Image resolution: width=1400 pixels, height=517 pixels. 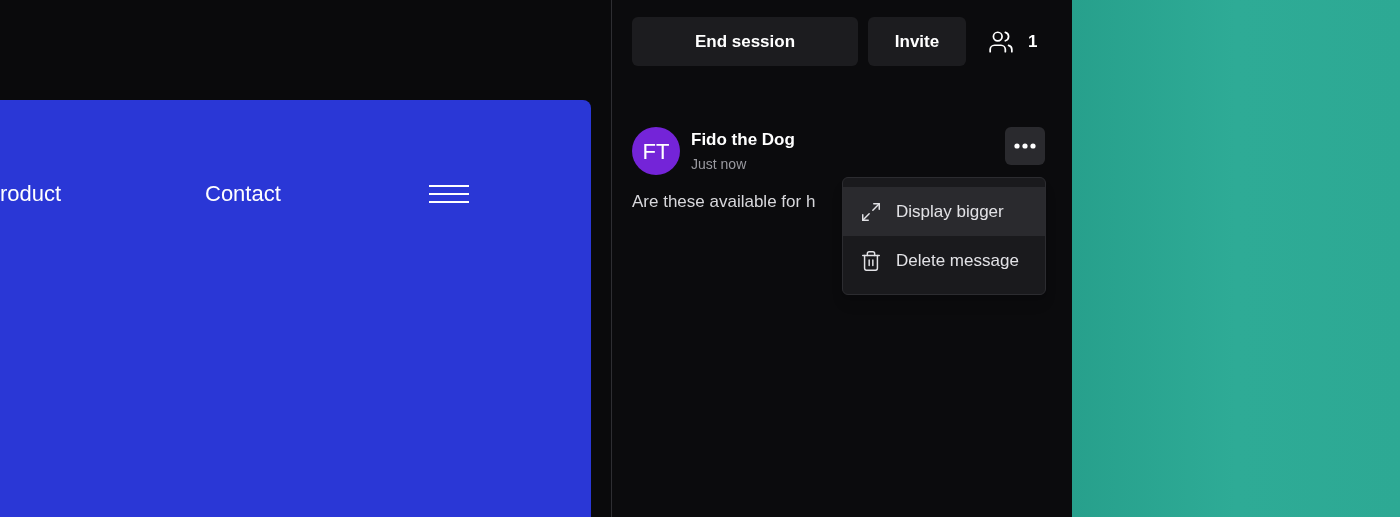 What do you see at coordinates (102, 194) in the screenshot?
I see `nav-link: roduct` at bounding box center [102, 194].